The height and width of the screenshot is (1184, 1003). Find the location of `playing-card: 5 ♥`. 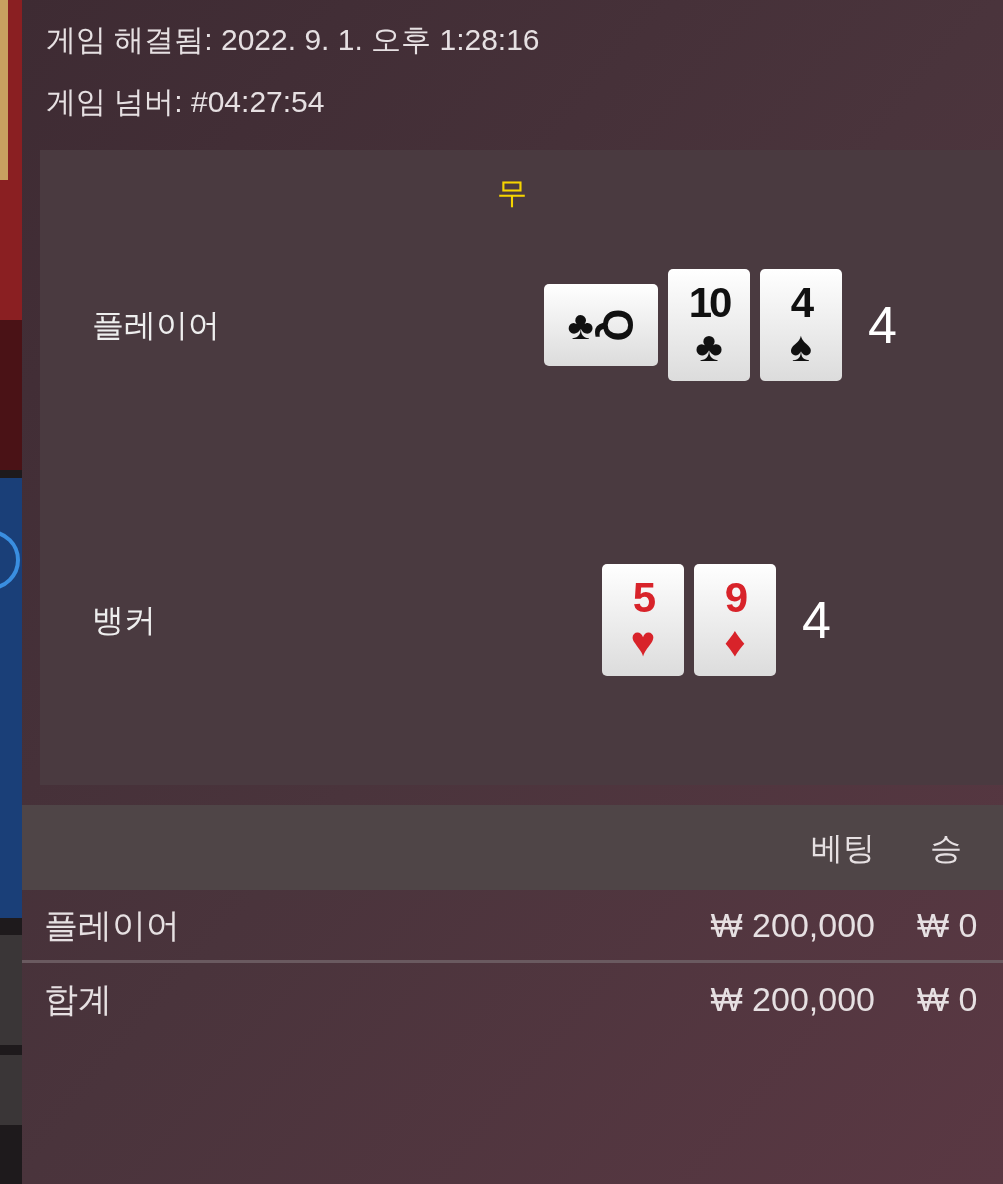

playing-card: 5 ♥ is located at coordinates (643, 620).